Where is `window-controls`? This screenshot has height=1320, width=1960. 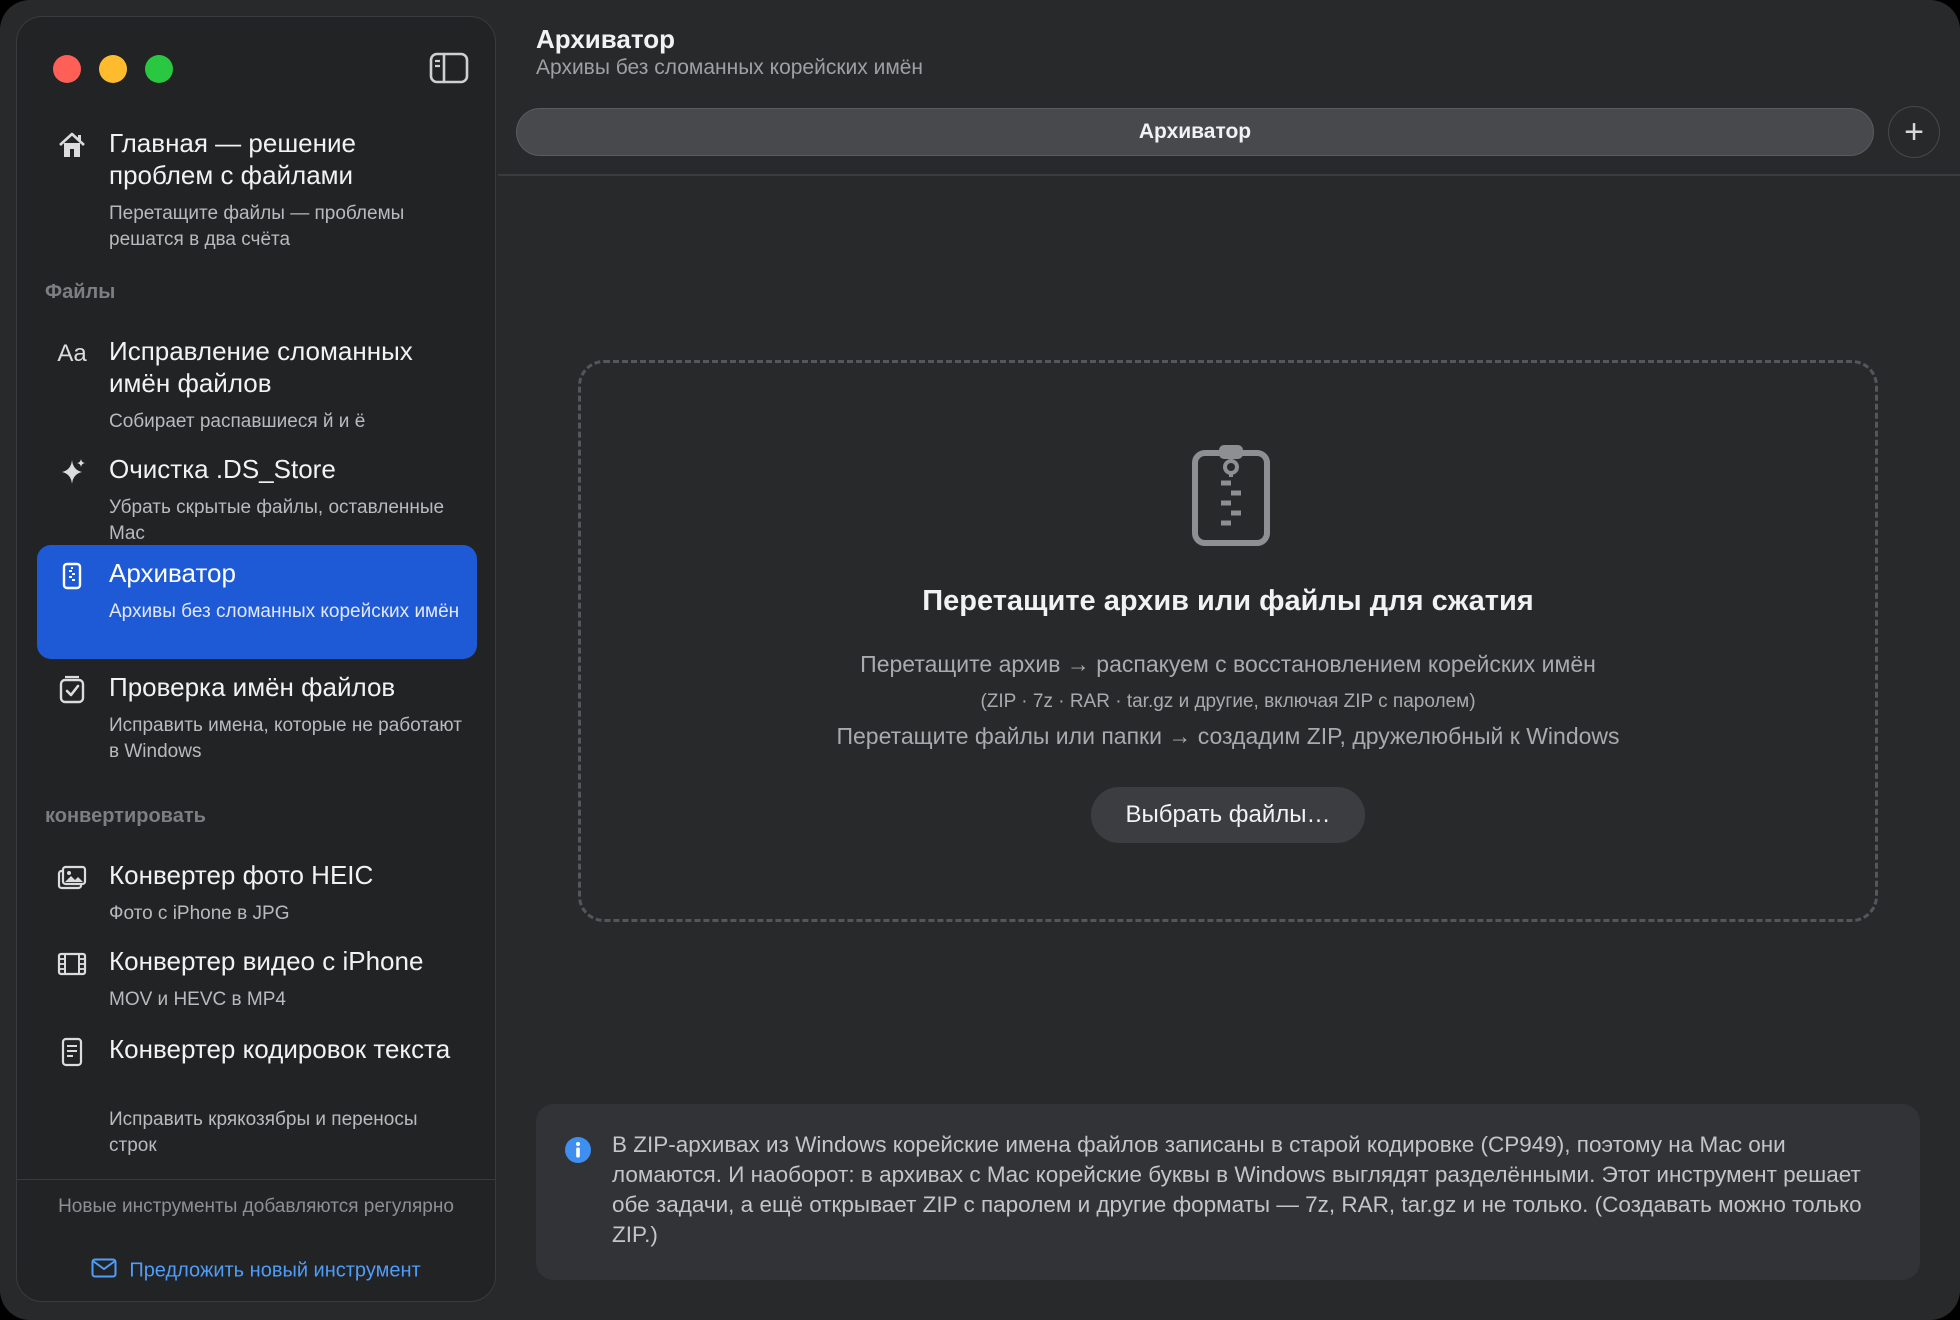 window-controls is located at coordinates (113, 69).